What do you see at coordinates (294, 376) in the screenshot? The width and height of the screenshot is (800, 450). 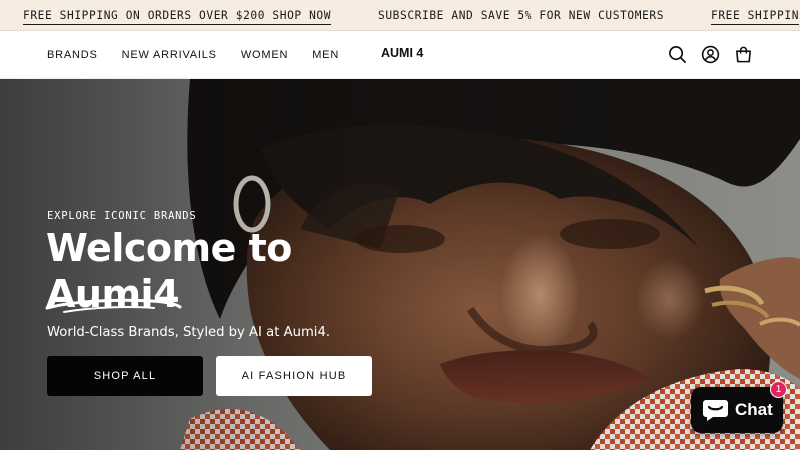 I see `ai-fashion-hub-button: AI FASHION HUB` at bounding box center [294, 376].